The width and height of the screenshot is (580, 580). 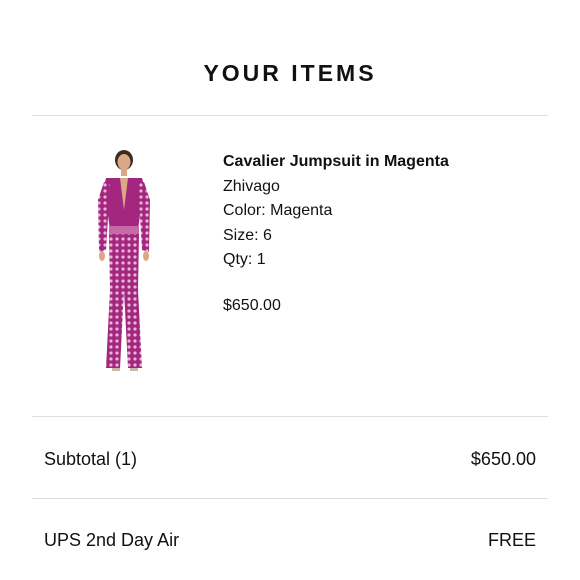 I want to click on product-brand: Zhivago, so click(x=251, y=186).